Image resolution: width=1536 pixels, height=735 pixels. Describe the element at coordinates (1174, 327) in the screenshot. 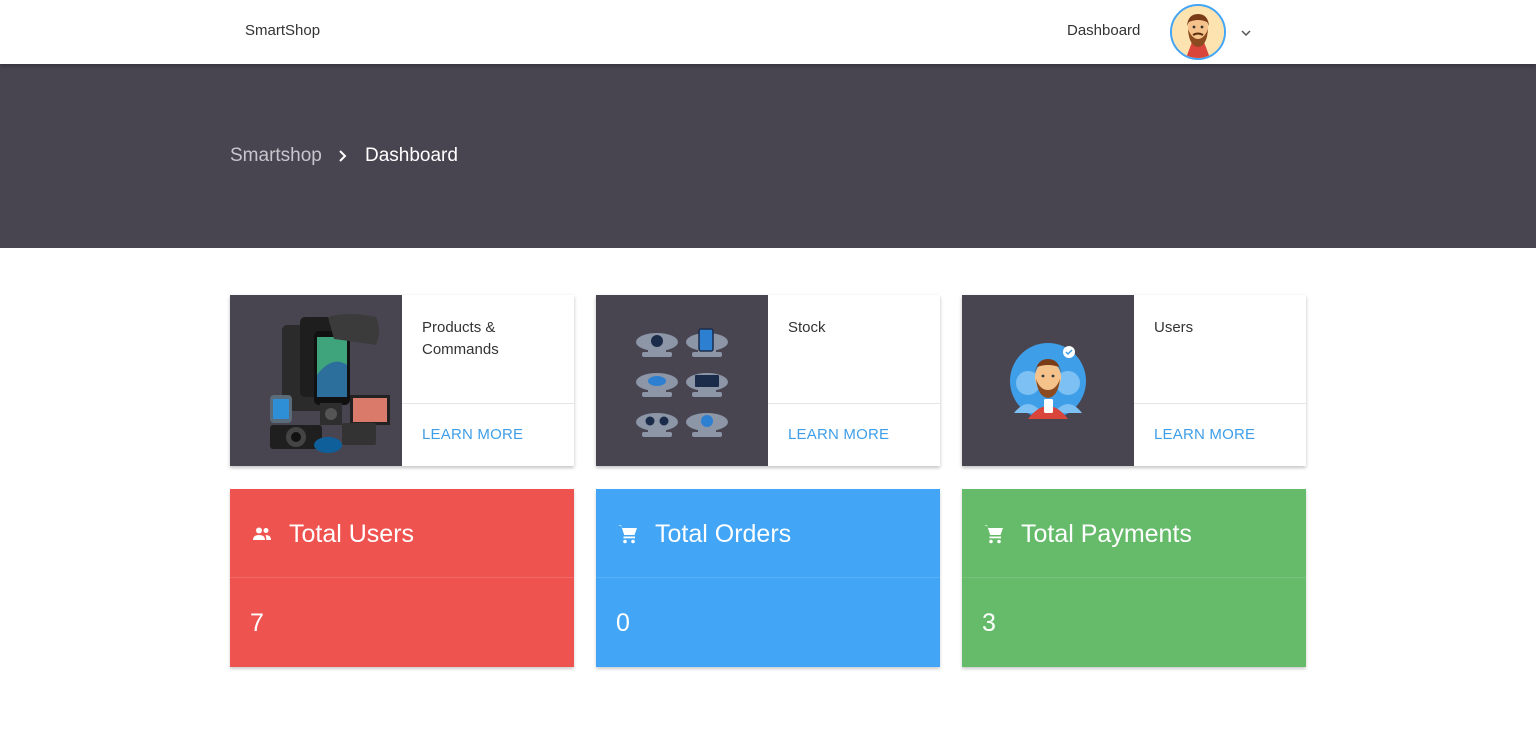

I see `card-title: Users` at that location.